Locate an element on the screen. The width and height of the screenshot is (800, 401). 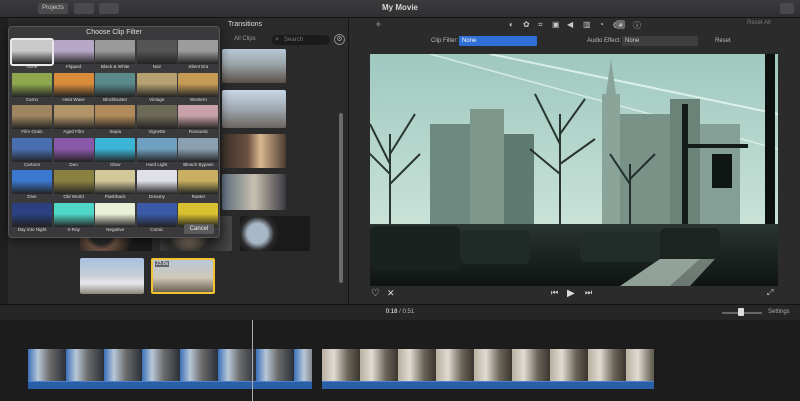
browser-search-row: All Clips ⌕ Search ⚙ is located at coordinates (284, 41).